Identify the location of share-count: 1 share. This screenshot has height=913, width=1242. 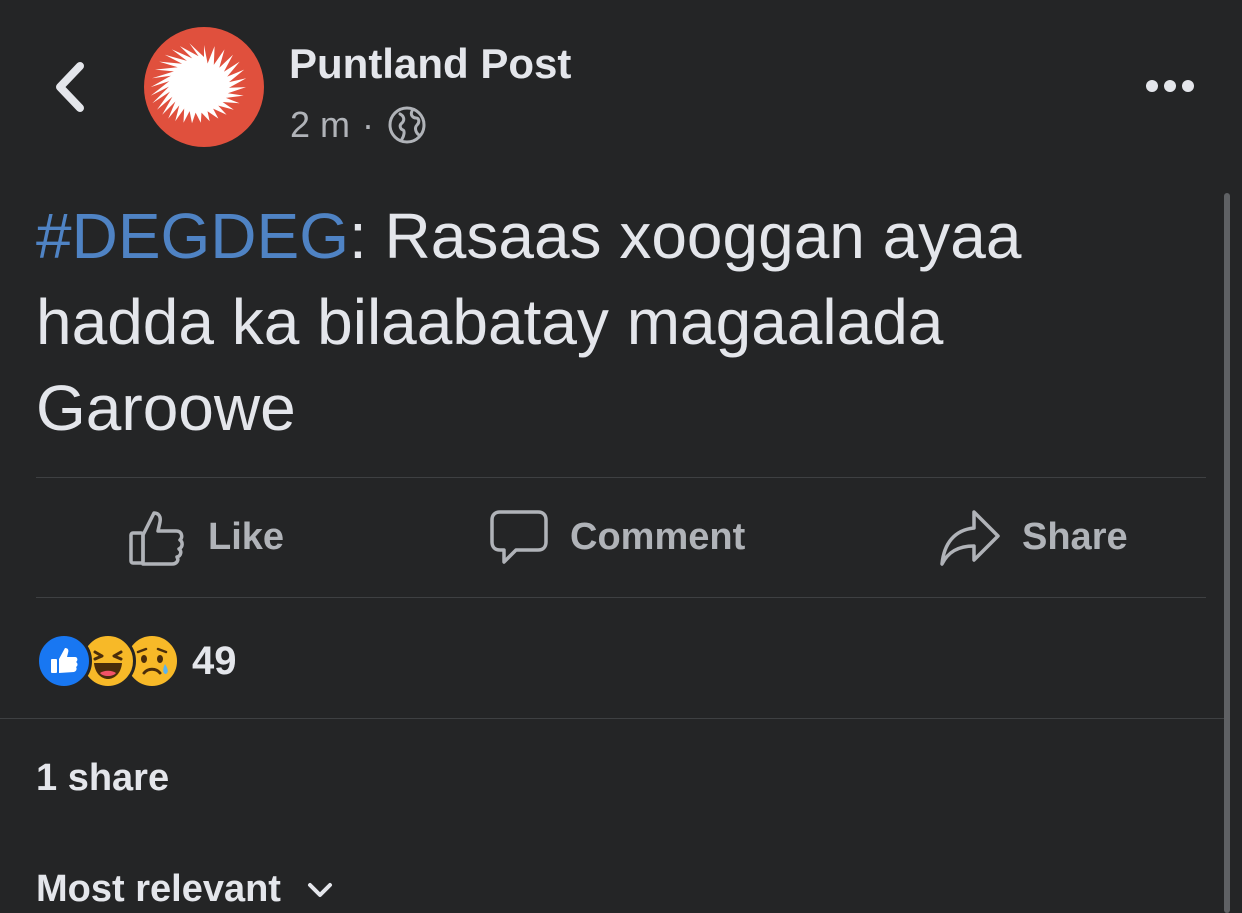
(102, 778).